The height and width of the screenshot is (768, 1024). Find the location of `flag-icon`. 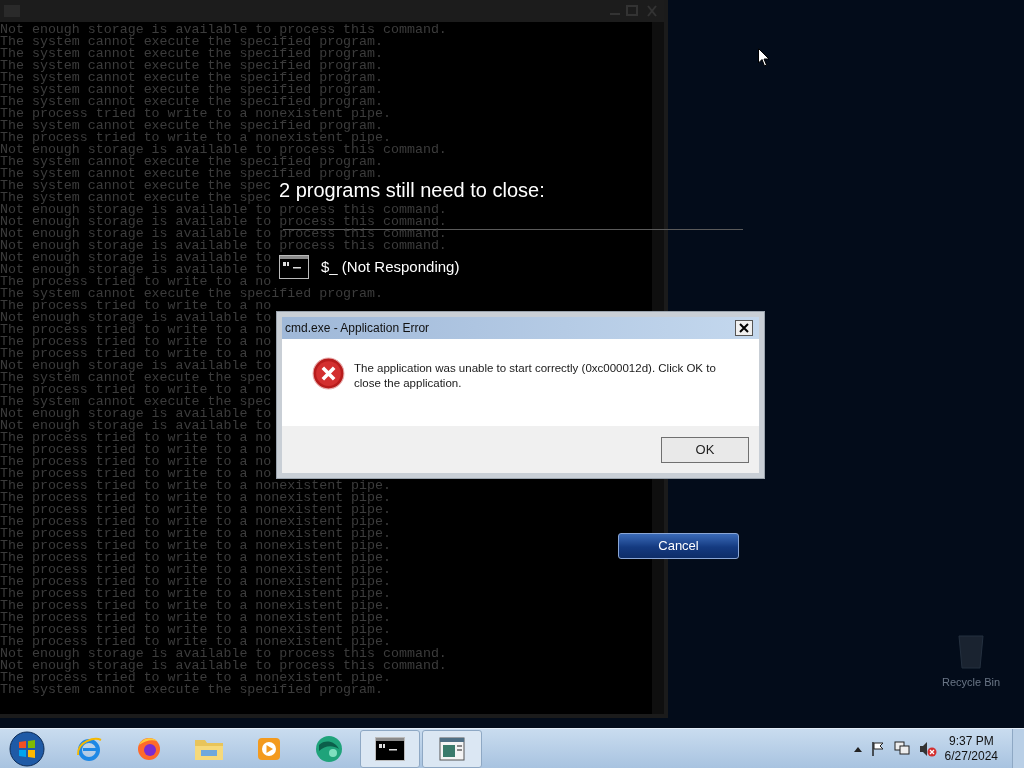

flag-icon is located at coordinates (877, 748).